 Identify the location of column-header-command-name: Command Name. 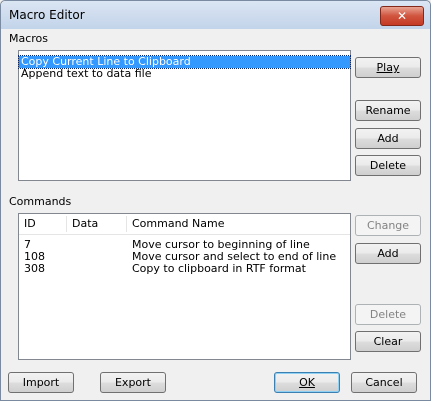
(237, 224).